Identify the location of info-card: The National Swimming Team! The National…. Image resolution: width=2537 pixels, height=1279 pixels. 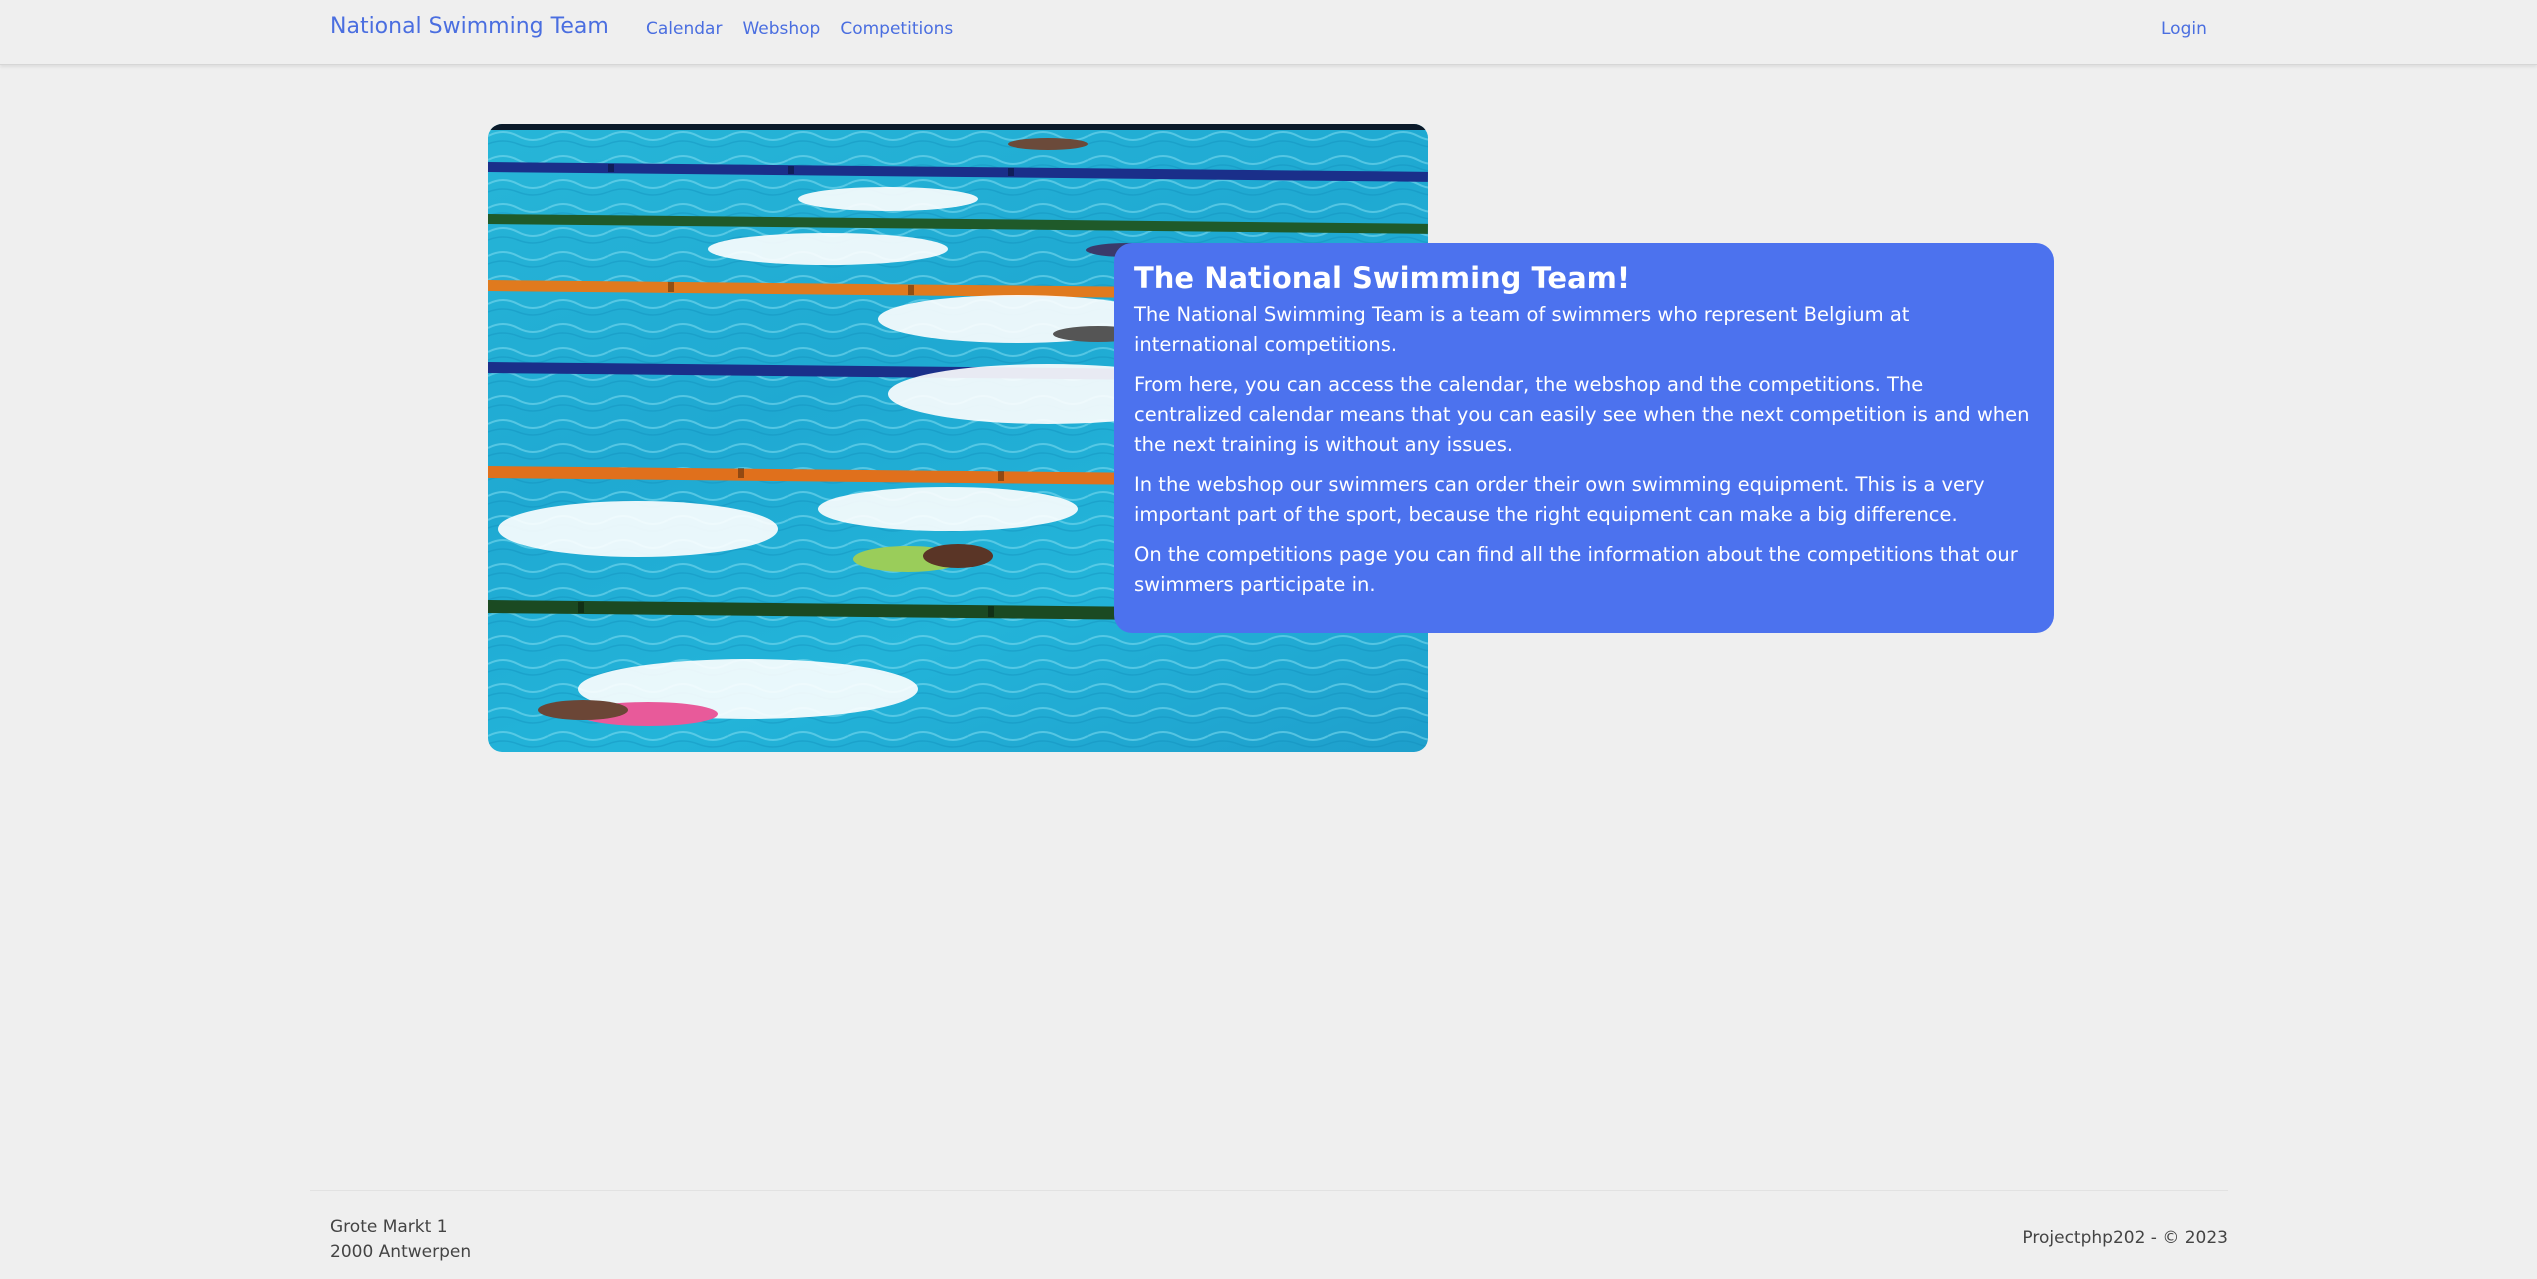
(1584, 438).